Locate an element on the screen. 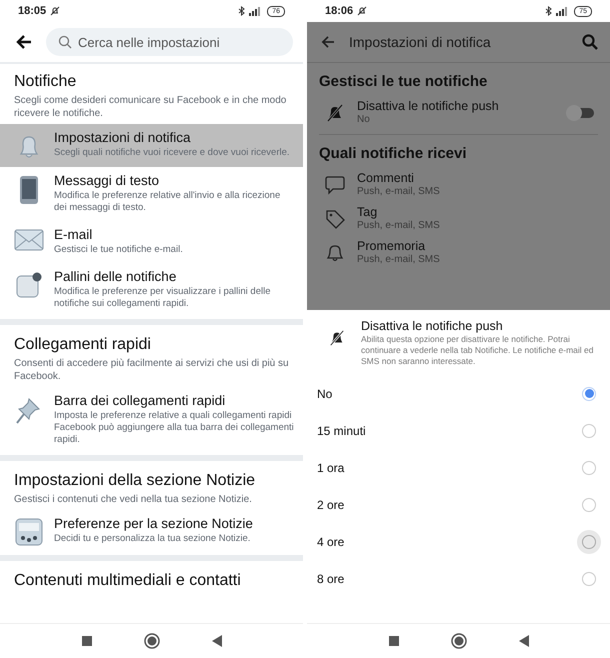  section-title: Collegamenti rapidi is located at coordinates (83, 345).